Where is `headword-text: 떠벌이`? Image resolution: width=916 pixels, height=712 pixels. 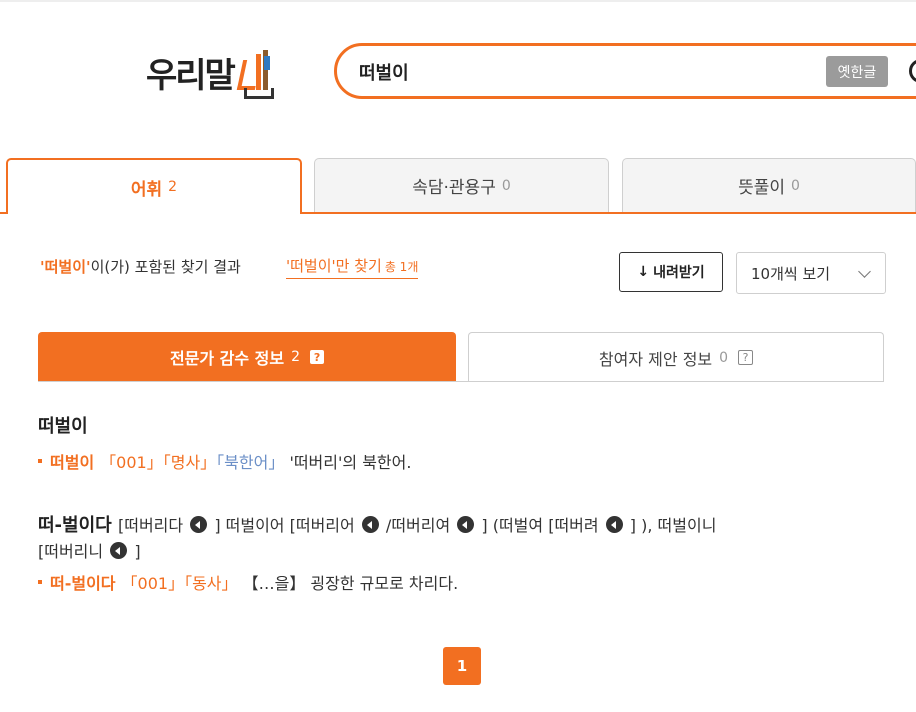
headword-text: 떠벌이 is located at coordinates (63, 426).